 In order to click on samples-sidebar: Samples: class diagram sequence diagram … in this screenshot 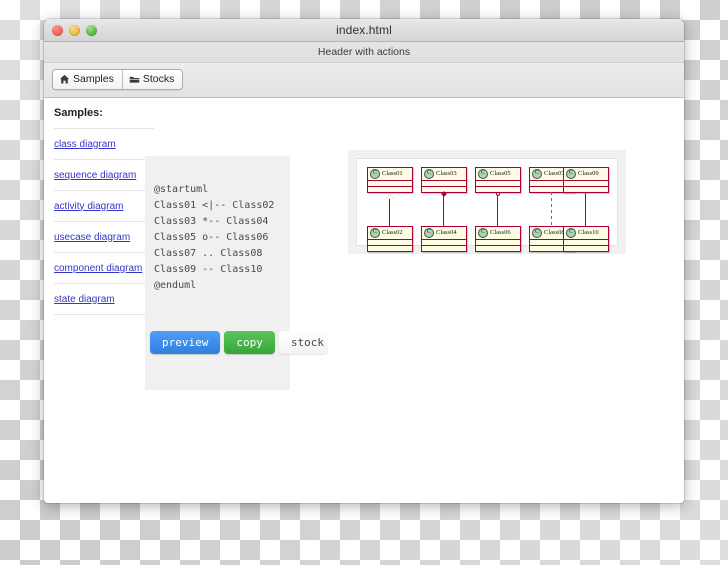, I will do `click(104, 206)`.